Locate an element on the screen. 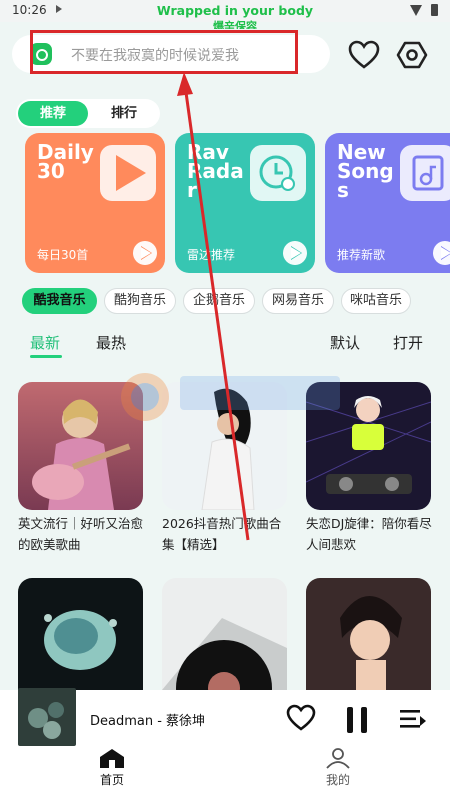 Image resolution: width=450 pixels, height=800 pixels. home-icon is located at coordinates (112, 758).